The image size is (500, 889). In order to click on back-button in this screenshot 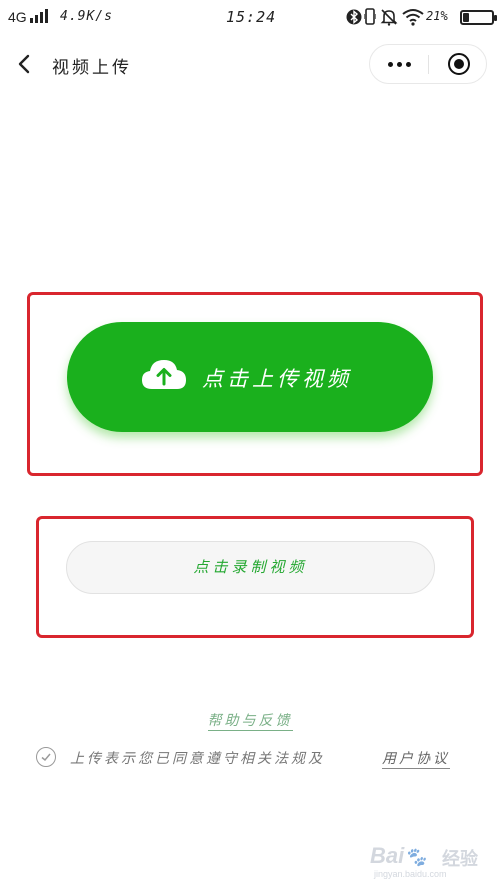, I will do `click(26, 64)`.